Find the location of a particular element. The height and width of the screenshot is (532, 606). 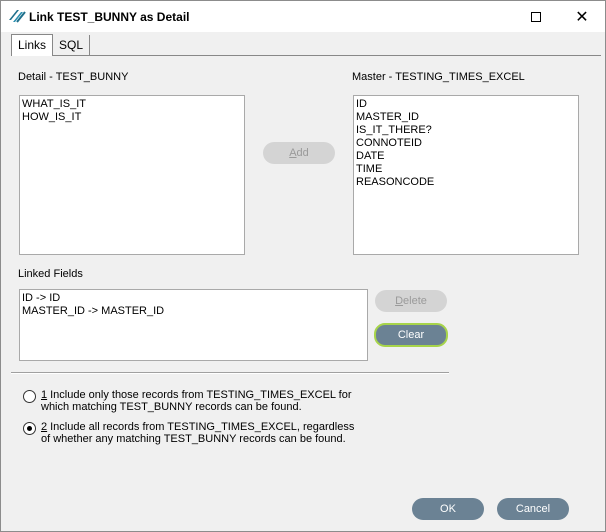

cancel-button-label: Cancel is located at coordinates (533, 509).